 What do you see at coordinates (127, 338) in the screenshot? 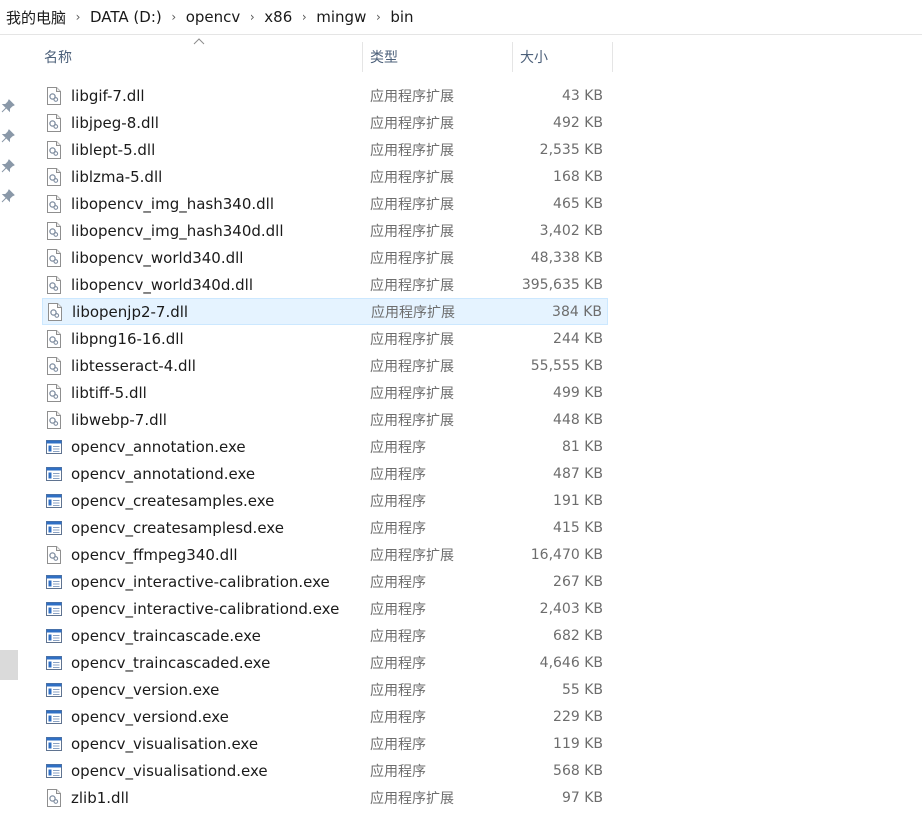
I see `file-name: libpng16-16.dll` at bounding box center [127, 338].